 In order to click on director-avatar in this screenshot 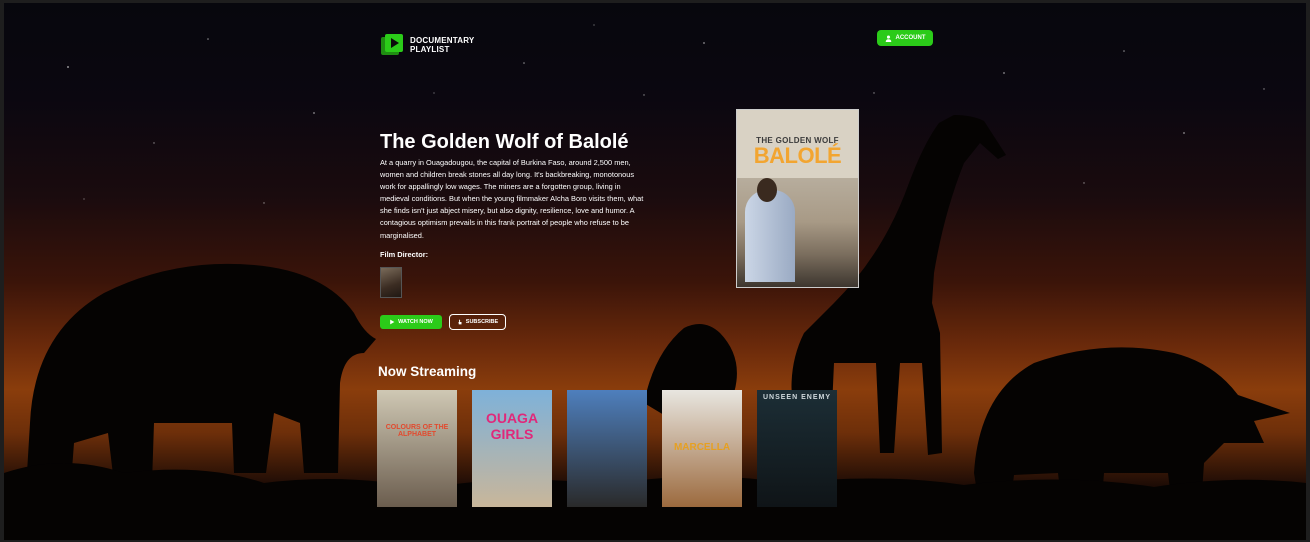, I will do `click(391, 282)`.